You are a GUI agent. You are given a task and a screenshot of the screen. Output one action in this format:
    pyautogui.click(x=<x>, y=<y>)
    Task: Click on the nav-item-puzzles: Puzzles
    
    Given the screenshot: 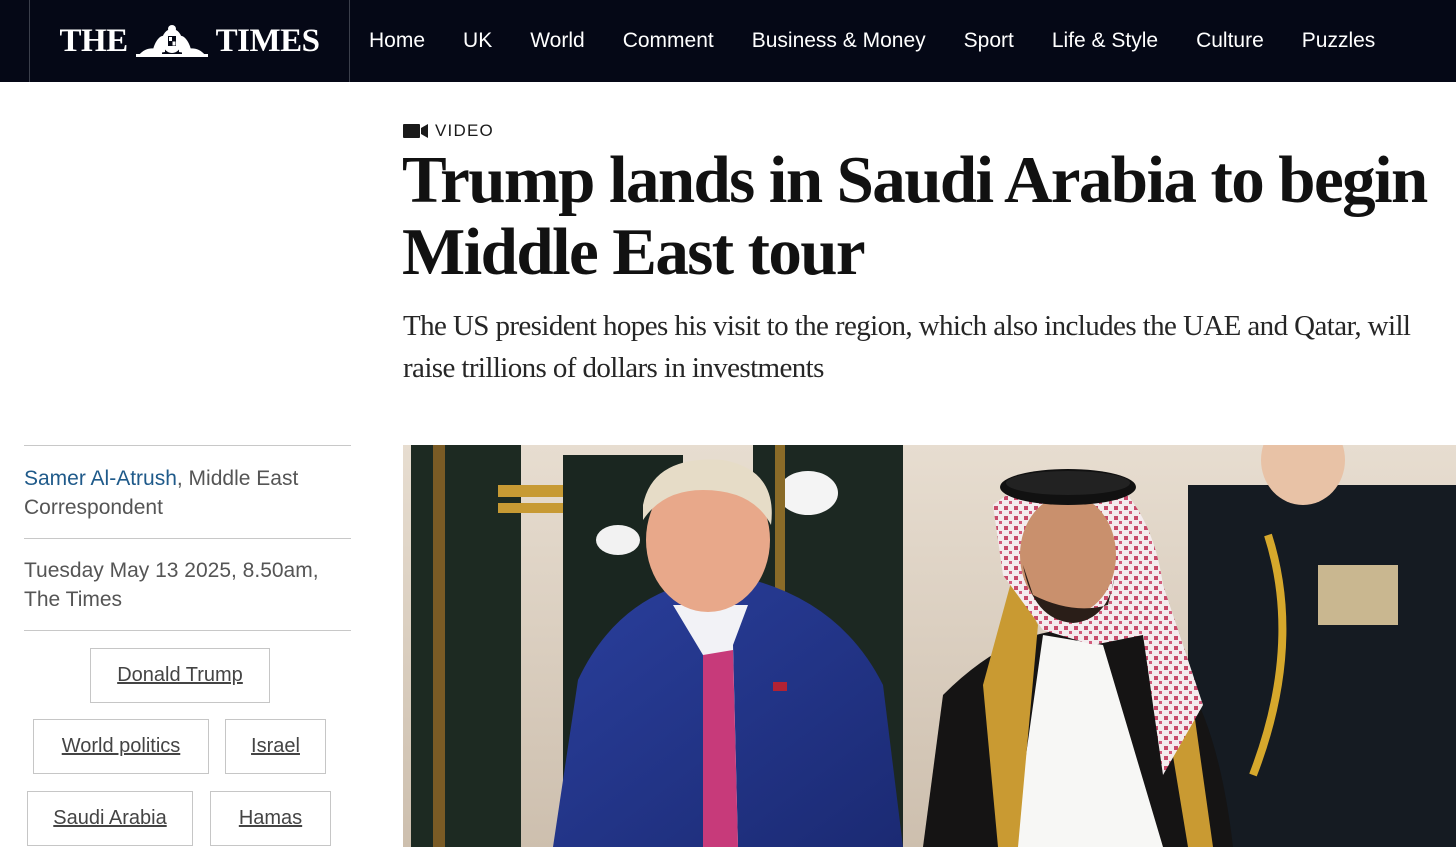 What is the action you would take?
    pyautogui.click(x=1339, y=41)
    